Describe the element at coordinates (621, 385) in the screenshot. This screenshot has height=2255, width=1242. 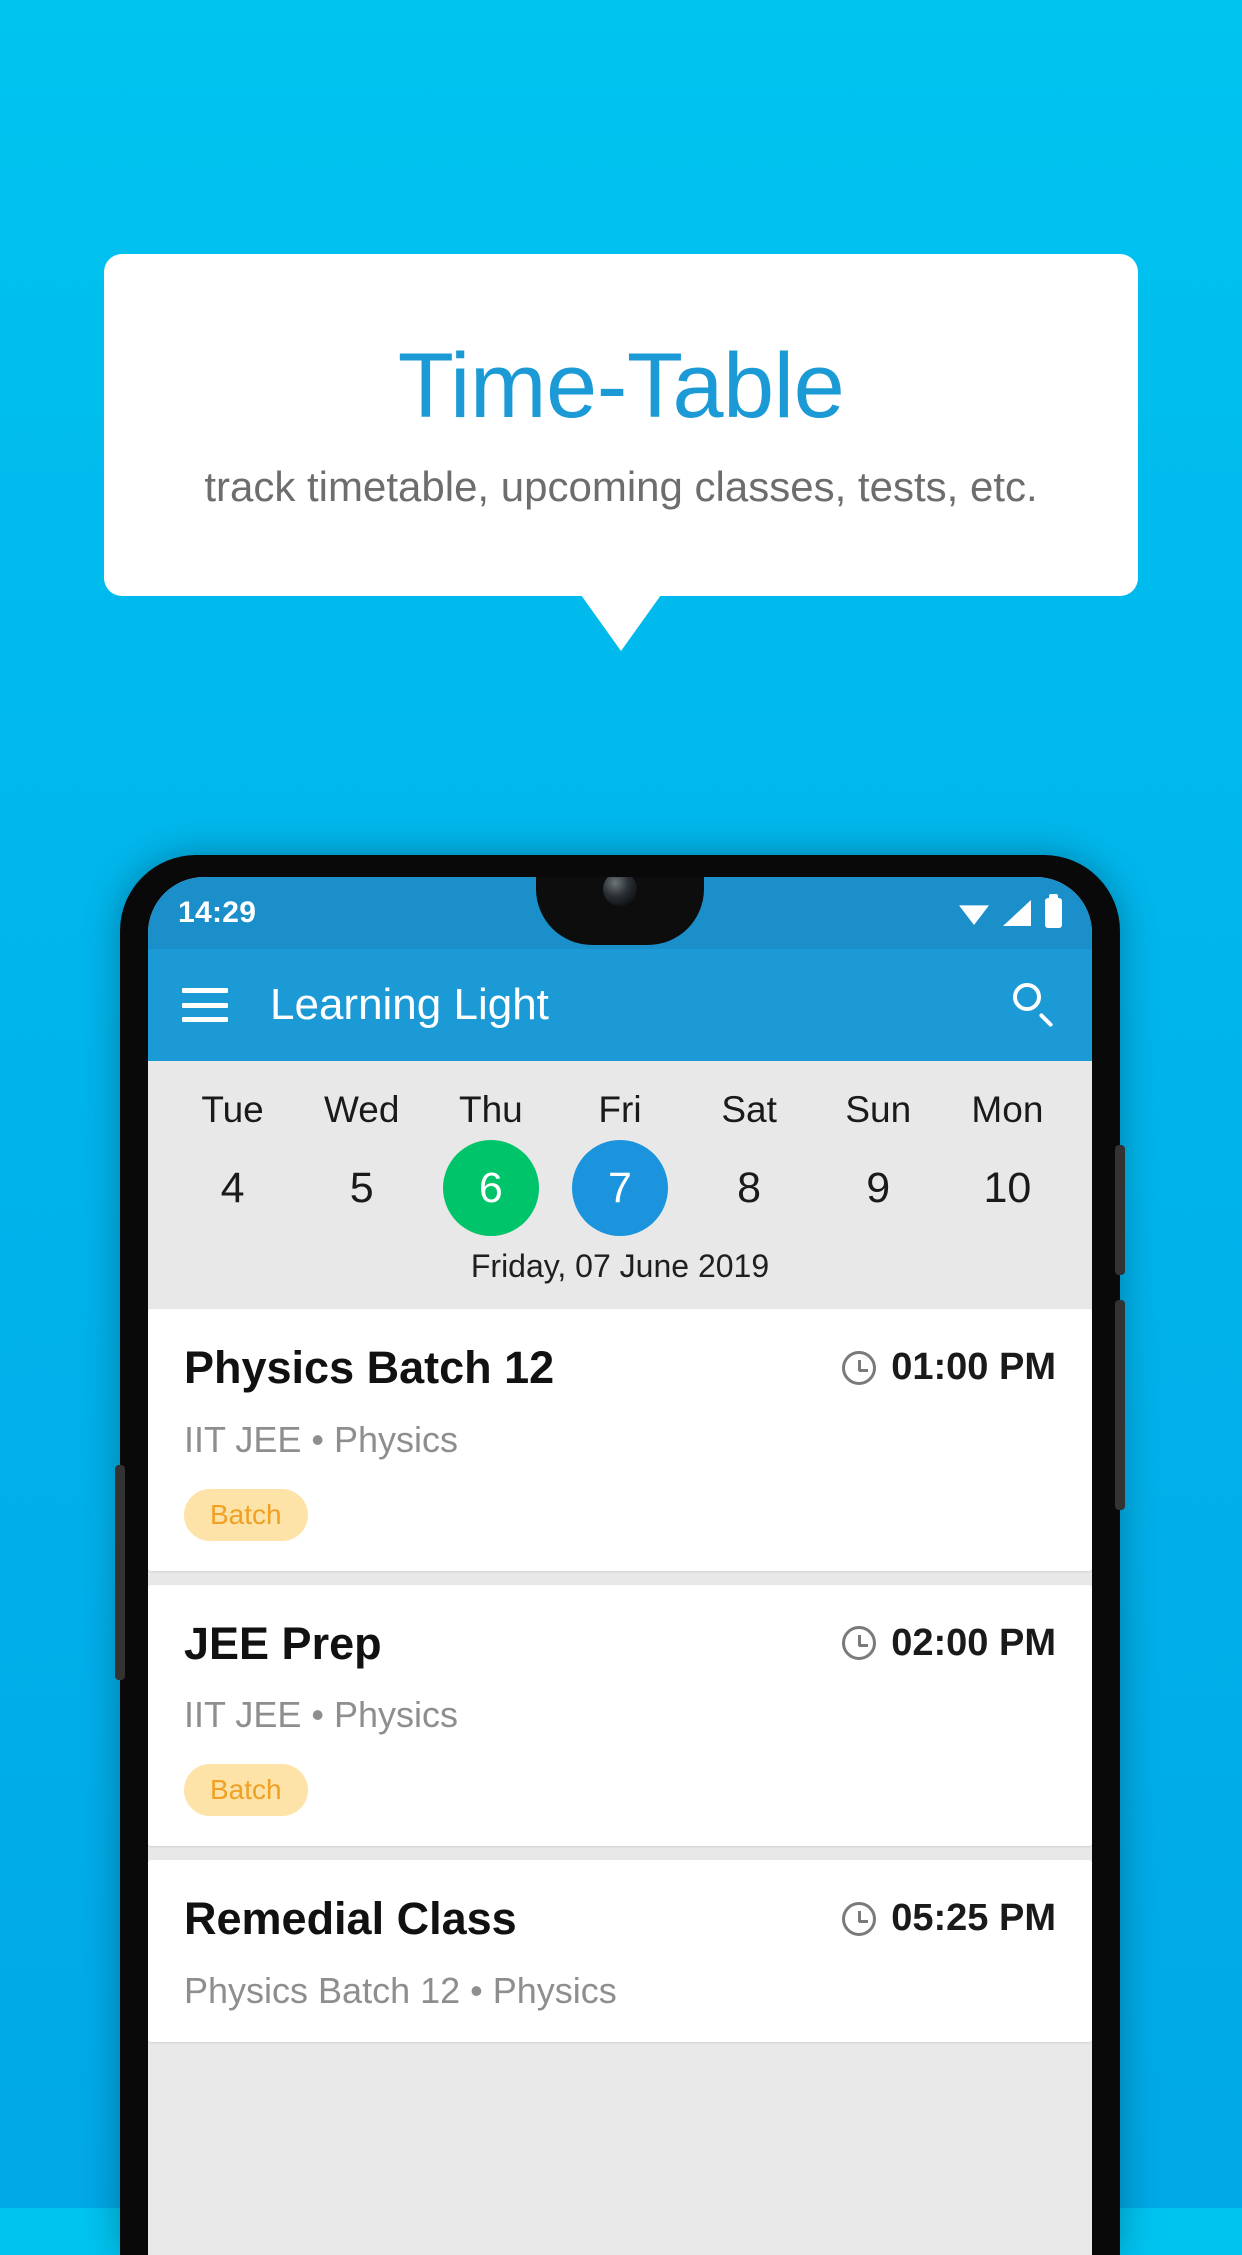
I see `promo-title: Time-Table` at that location.